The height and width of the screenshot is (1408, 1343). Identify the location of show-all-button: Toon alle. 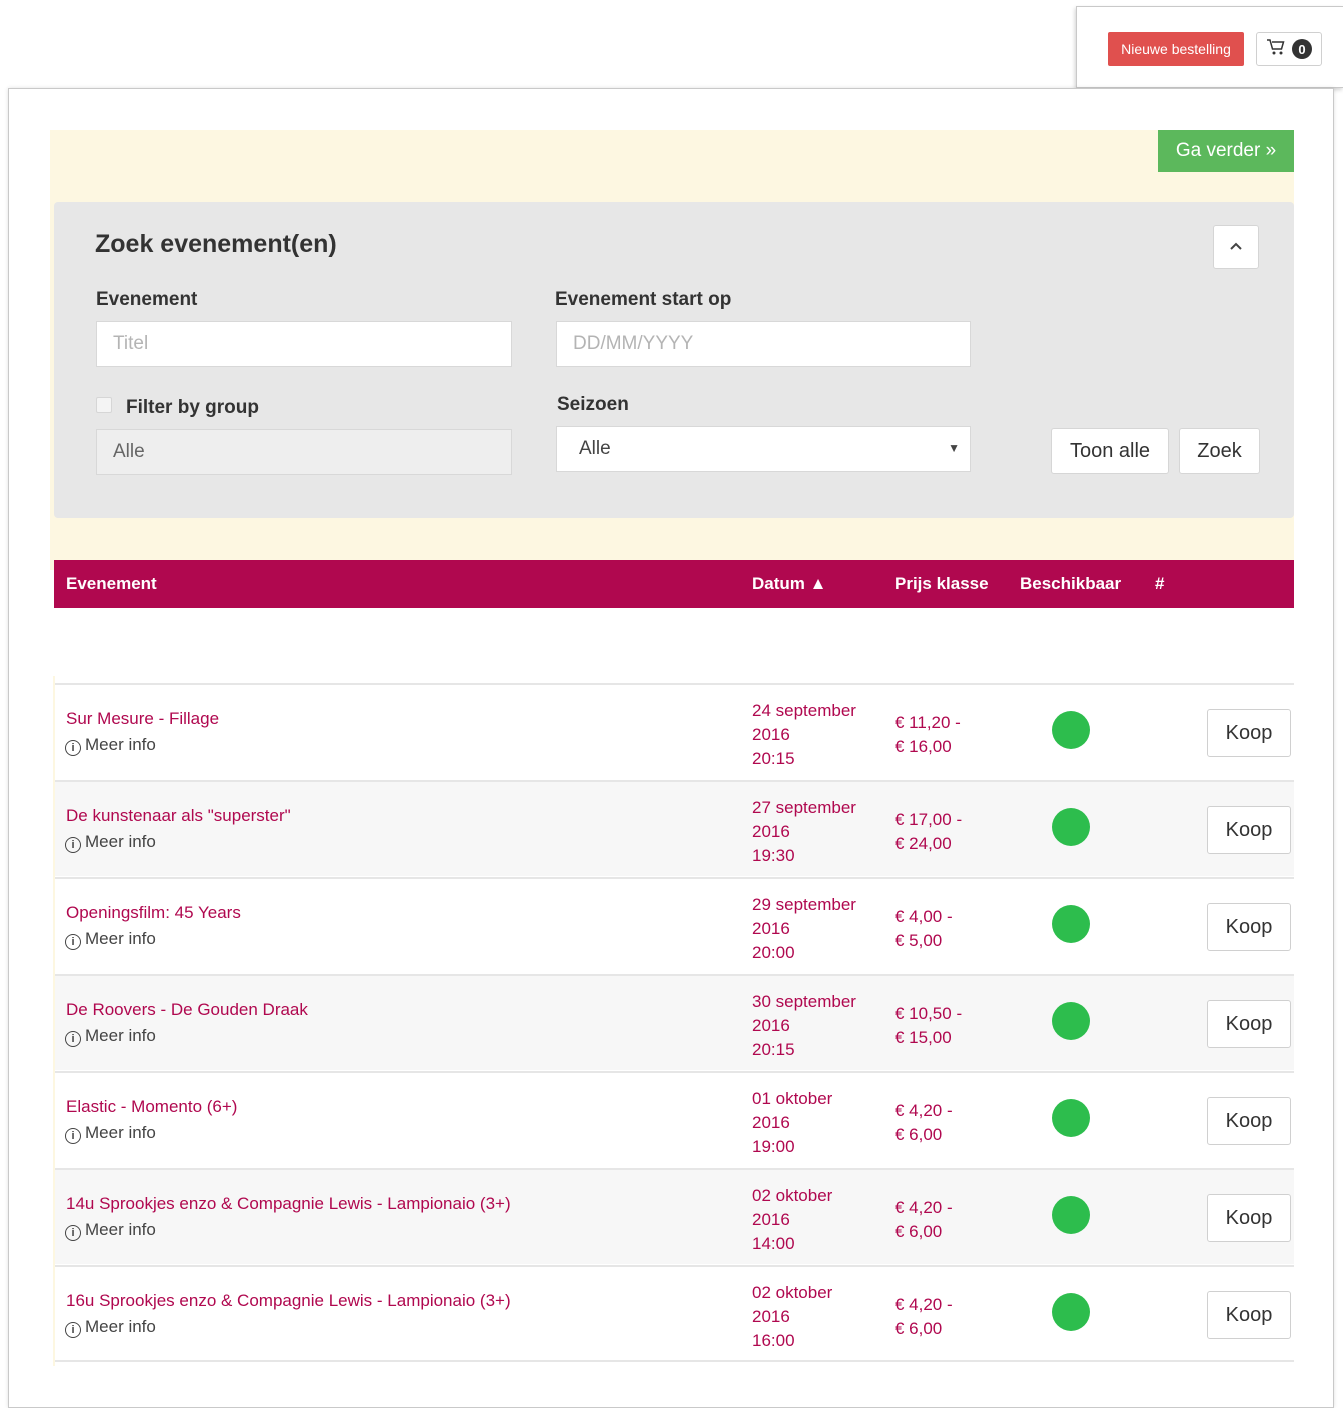
(1110, 451).